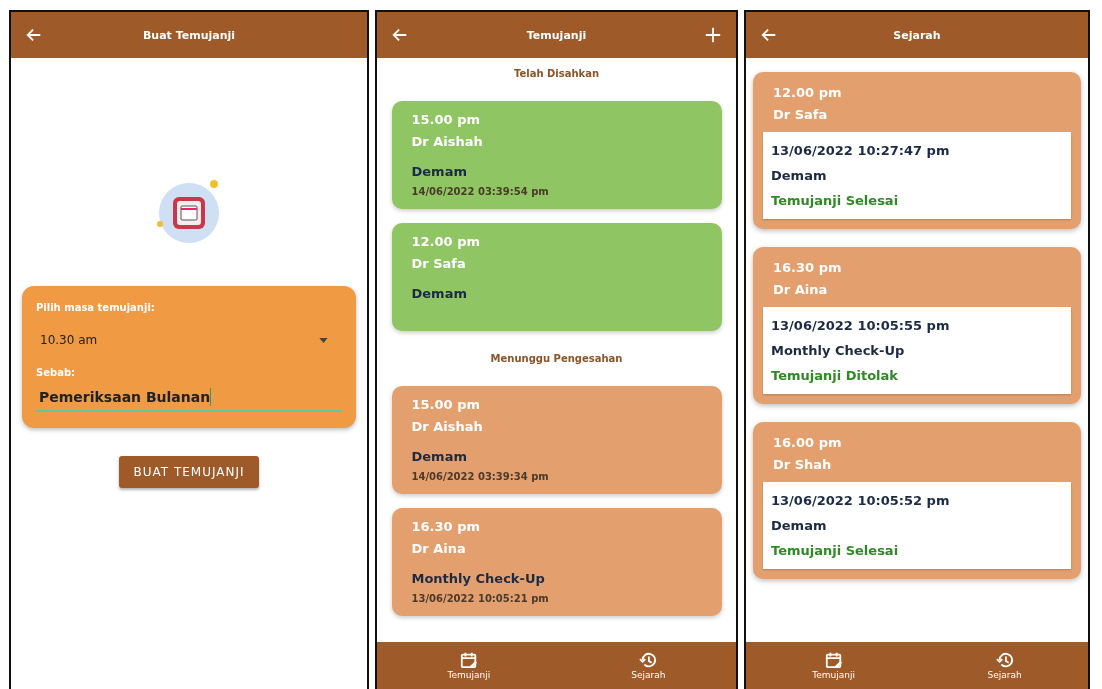  Describe the element at coordinates (713, 35) in the screenshot. I see `add-icon` at that location.